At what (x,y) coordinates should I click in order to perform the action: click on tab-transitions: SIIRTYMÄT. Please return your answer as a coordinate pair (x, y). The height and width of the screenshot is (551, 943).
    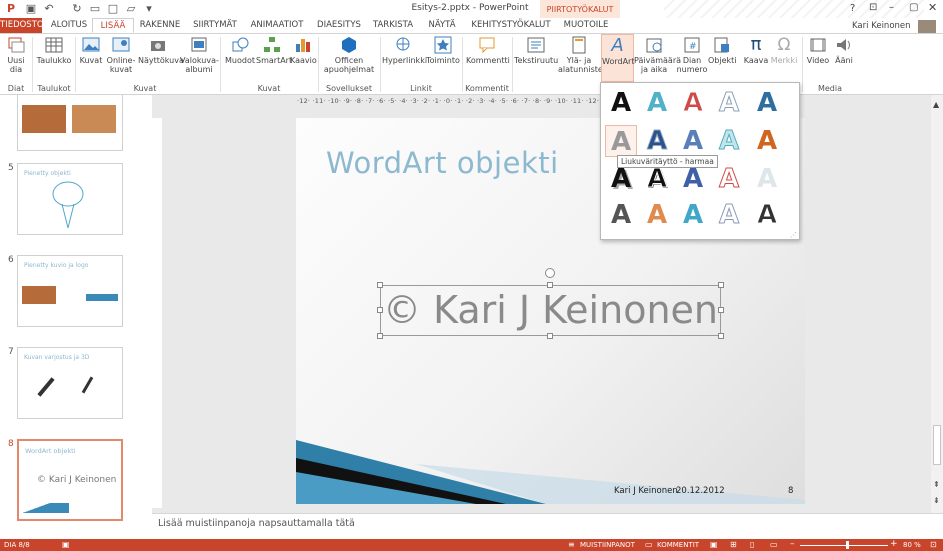
    Looking at the image, I should click on (215, 25).